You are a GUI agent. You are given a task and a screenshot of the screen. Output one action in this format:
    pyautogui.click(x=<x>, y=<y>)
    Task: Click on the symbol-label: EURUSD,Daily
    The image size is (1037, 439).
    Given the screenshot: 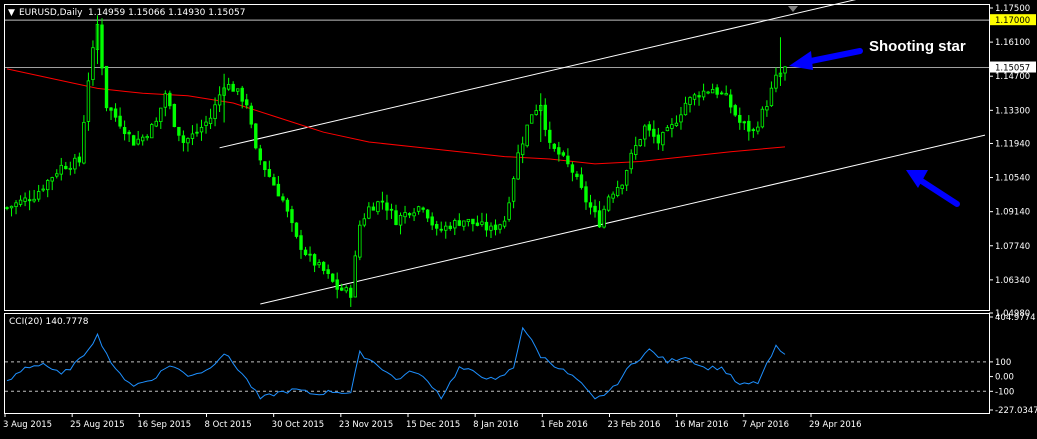 What is the action you would take?
    pyautogui.click(x=51, y=13)
    